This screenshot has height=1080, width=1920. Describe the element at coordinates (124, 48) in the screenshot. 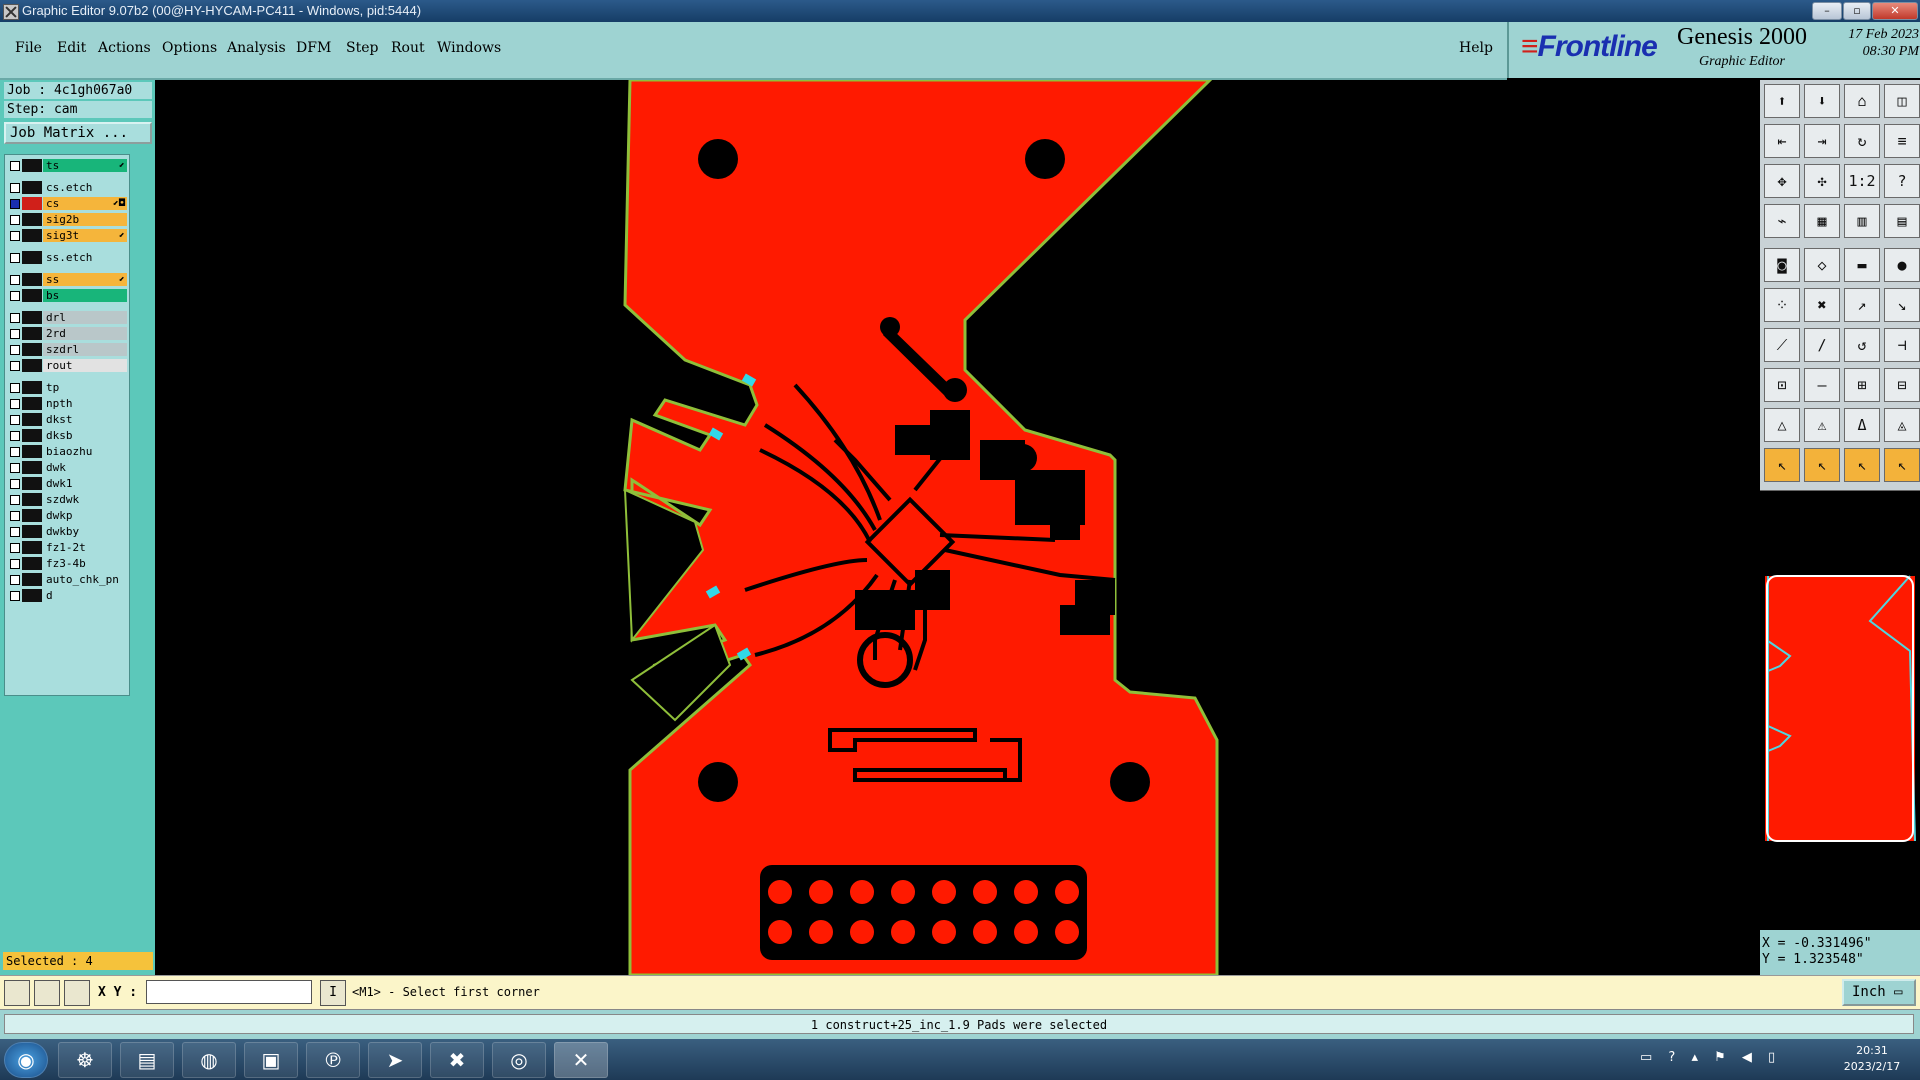

I see `menu-actions: Actions` at that location.